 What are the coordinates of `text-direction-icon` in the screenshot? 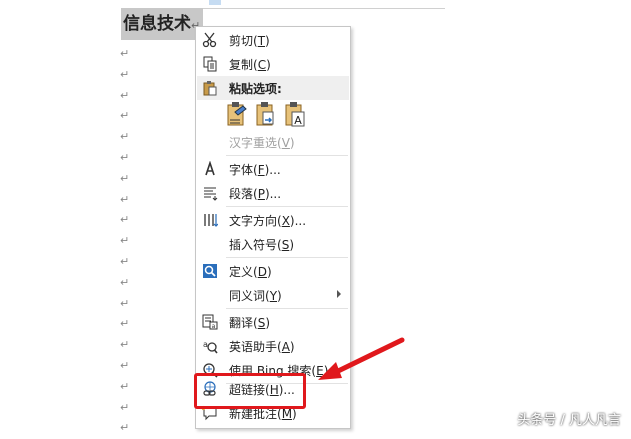 It's located at (211, 220).